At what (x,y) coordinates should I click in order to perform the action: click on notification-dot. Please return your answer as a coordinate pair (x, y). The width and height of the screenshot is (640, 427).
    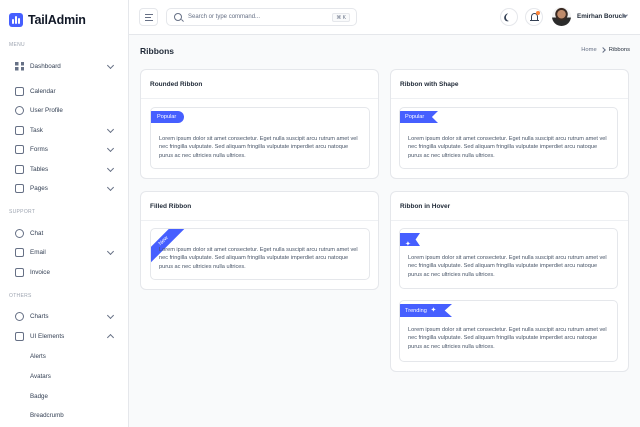
    Looking at the image, I should click on (538, 13).